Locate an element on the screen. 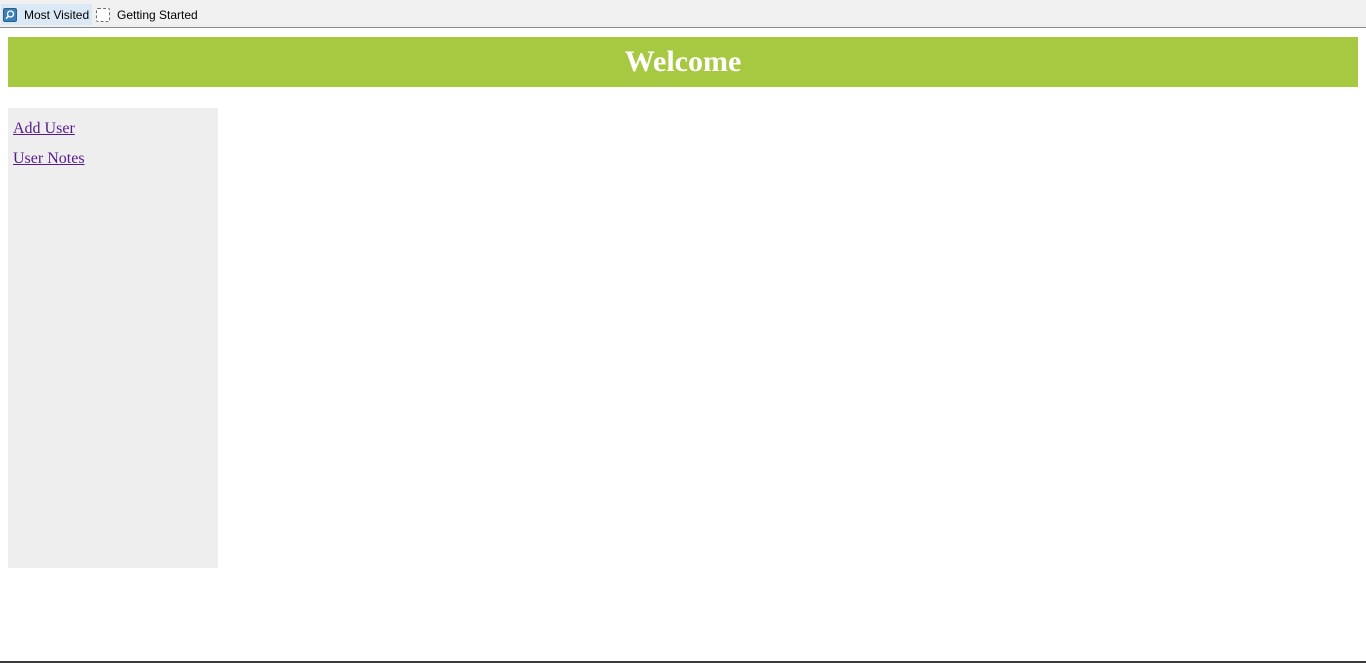 The image size is (1366, 663). bookmark-most-visited: Most Visited is located at coordinates (46, 14).